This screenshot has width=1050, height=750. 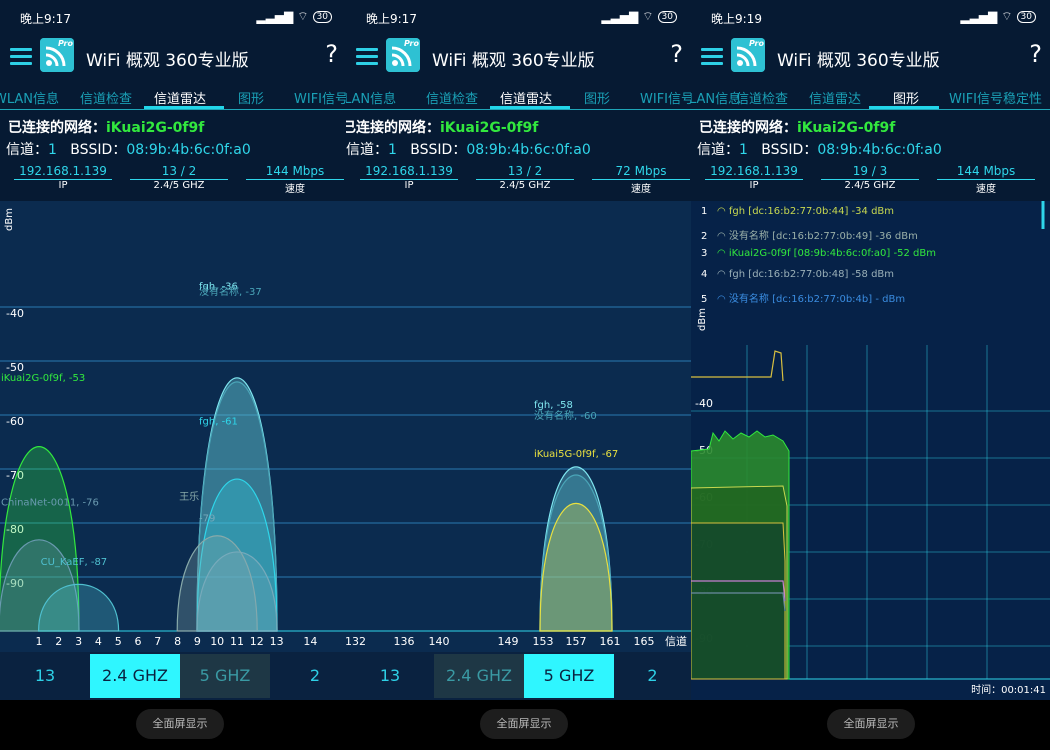 I want to click on tab-signal-stability: WIFI信号稳定性, so click(x=995, y=97).